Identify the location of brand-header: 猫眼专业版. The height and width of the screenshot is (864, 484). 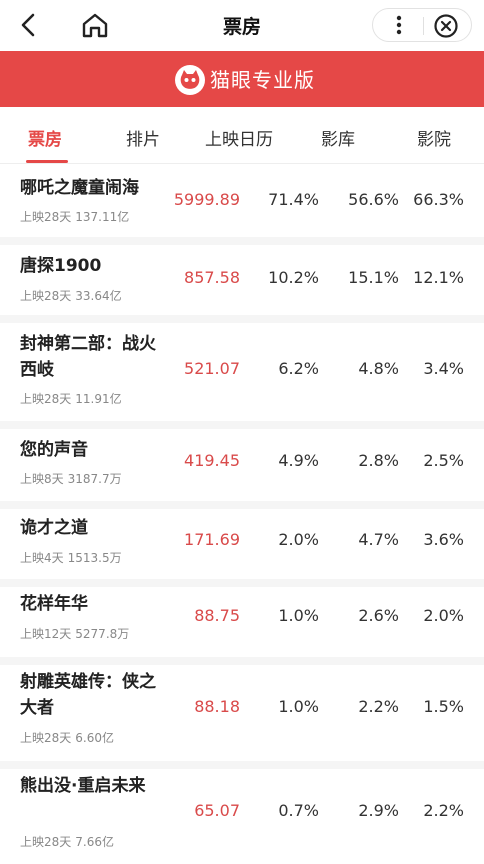
(242, 79).